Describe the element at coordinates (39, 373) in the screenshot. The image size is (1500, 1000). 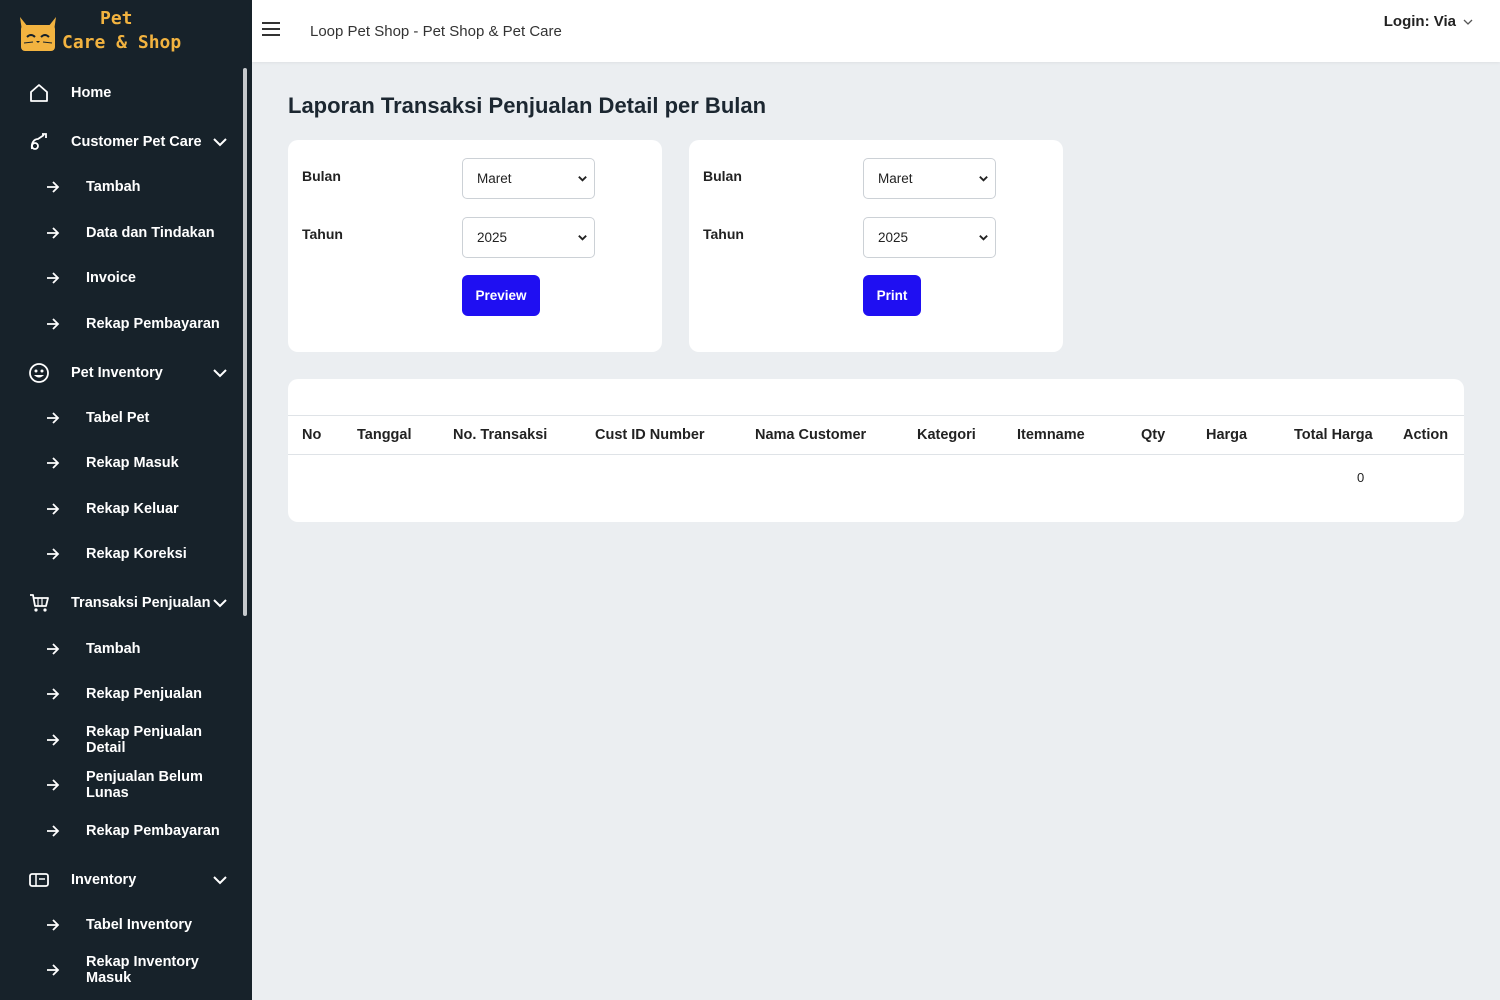
I see `smiley-icon` at that location.